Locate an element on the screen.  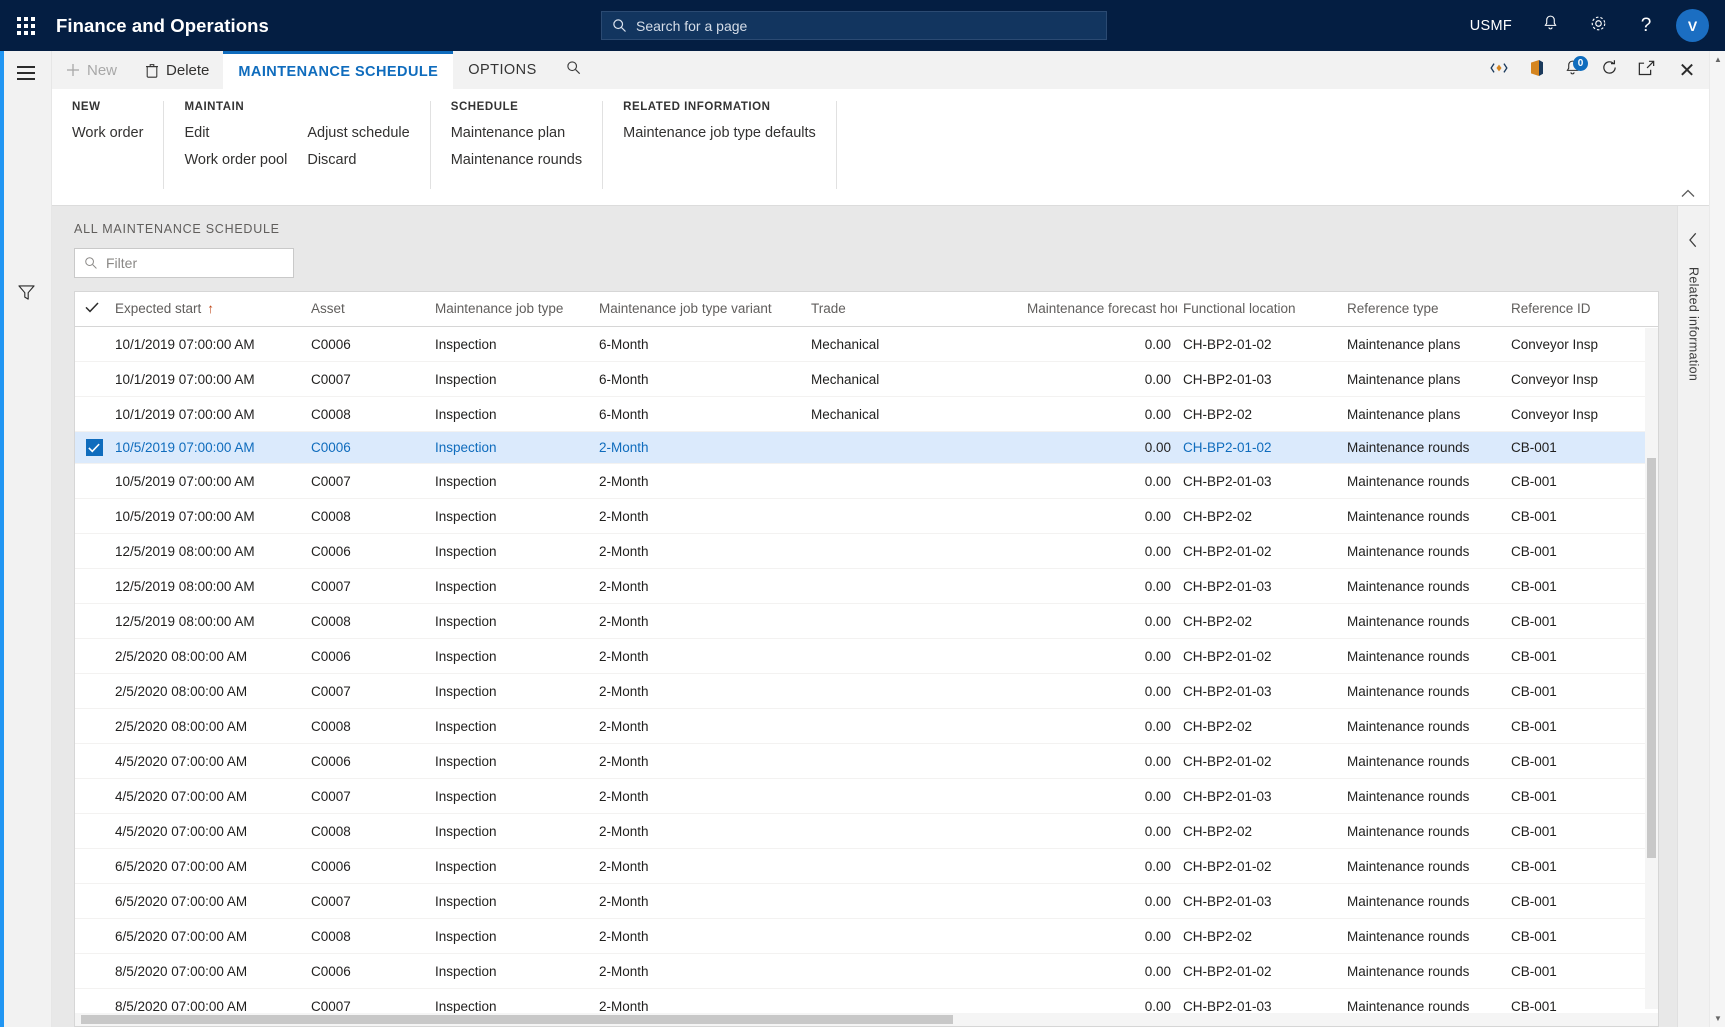
nav-menu-button is located at coordinates (26, 73).